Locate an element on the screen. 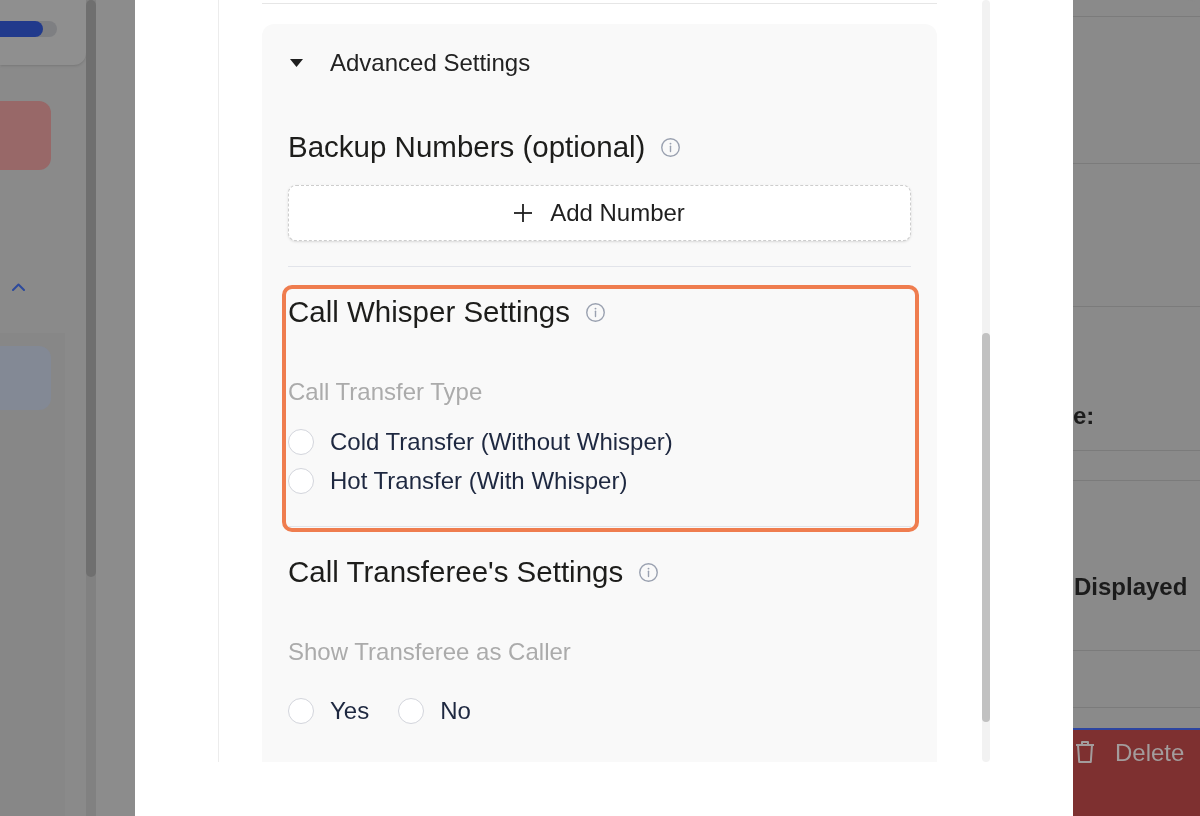  field-label: Displayed is located at coordinates (1131, 587).